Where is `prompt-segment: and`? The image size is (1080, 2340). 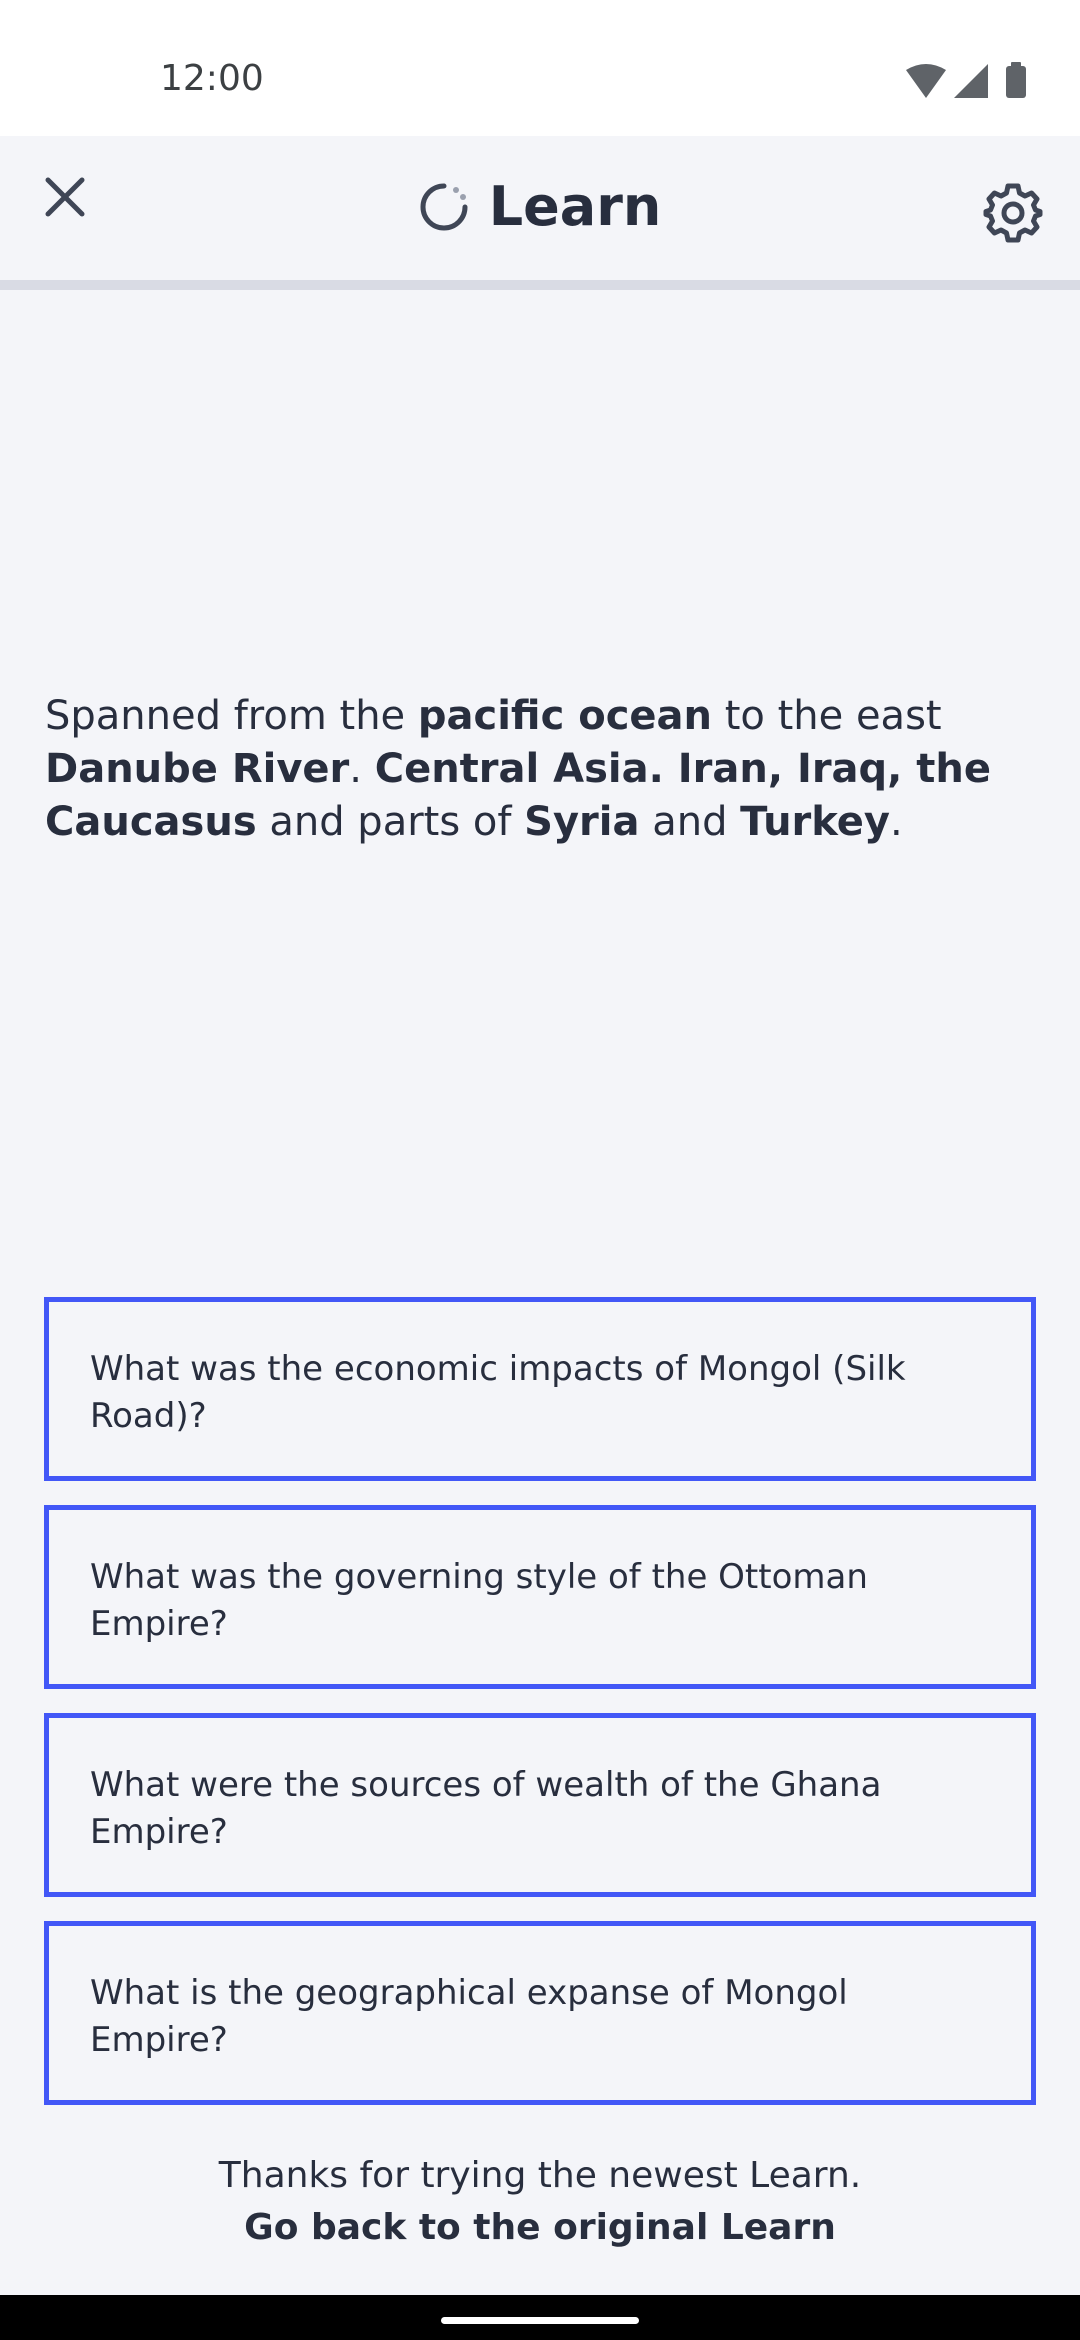 prompt-segment: and is located at coordinates (690, 822).